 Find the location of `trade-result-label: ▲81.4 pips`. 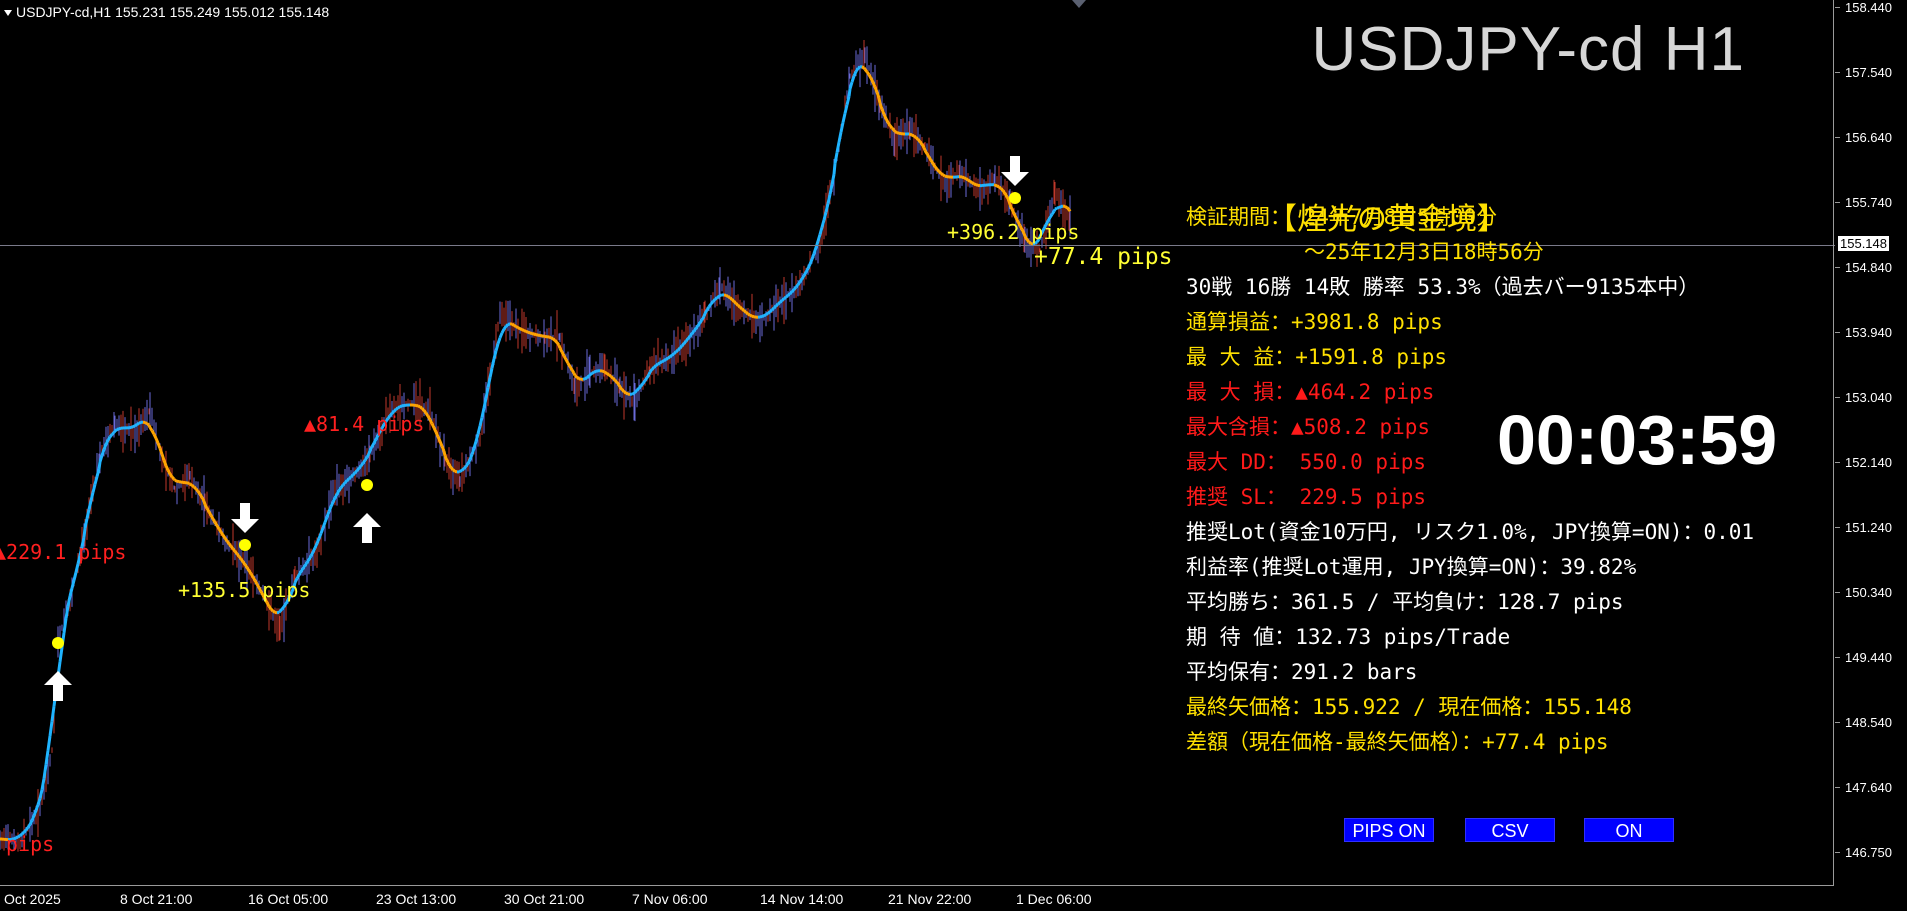

trade-result-label: ▲81.4 pips is located at coordinates (364, 424).